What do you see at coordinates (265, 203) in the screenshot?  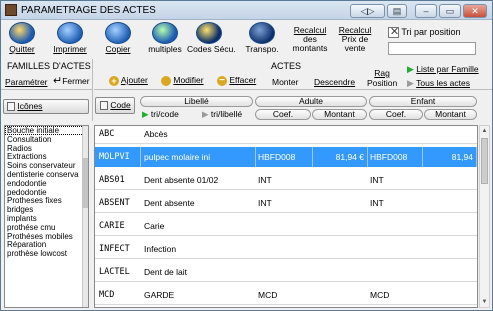 I see `cell-adulte-coef: INT` at bounding box center [265, 203].